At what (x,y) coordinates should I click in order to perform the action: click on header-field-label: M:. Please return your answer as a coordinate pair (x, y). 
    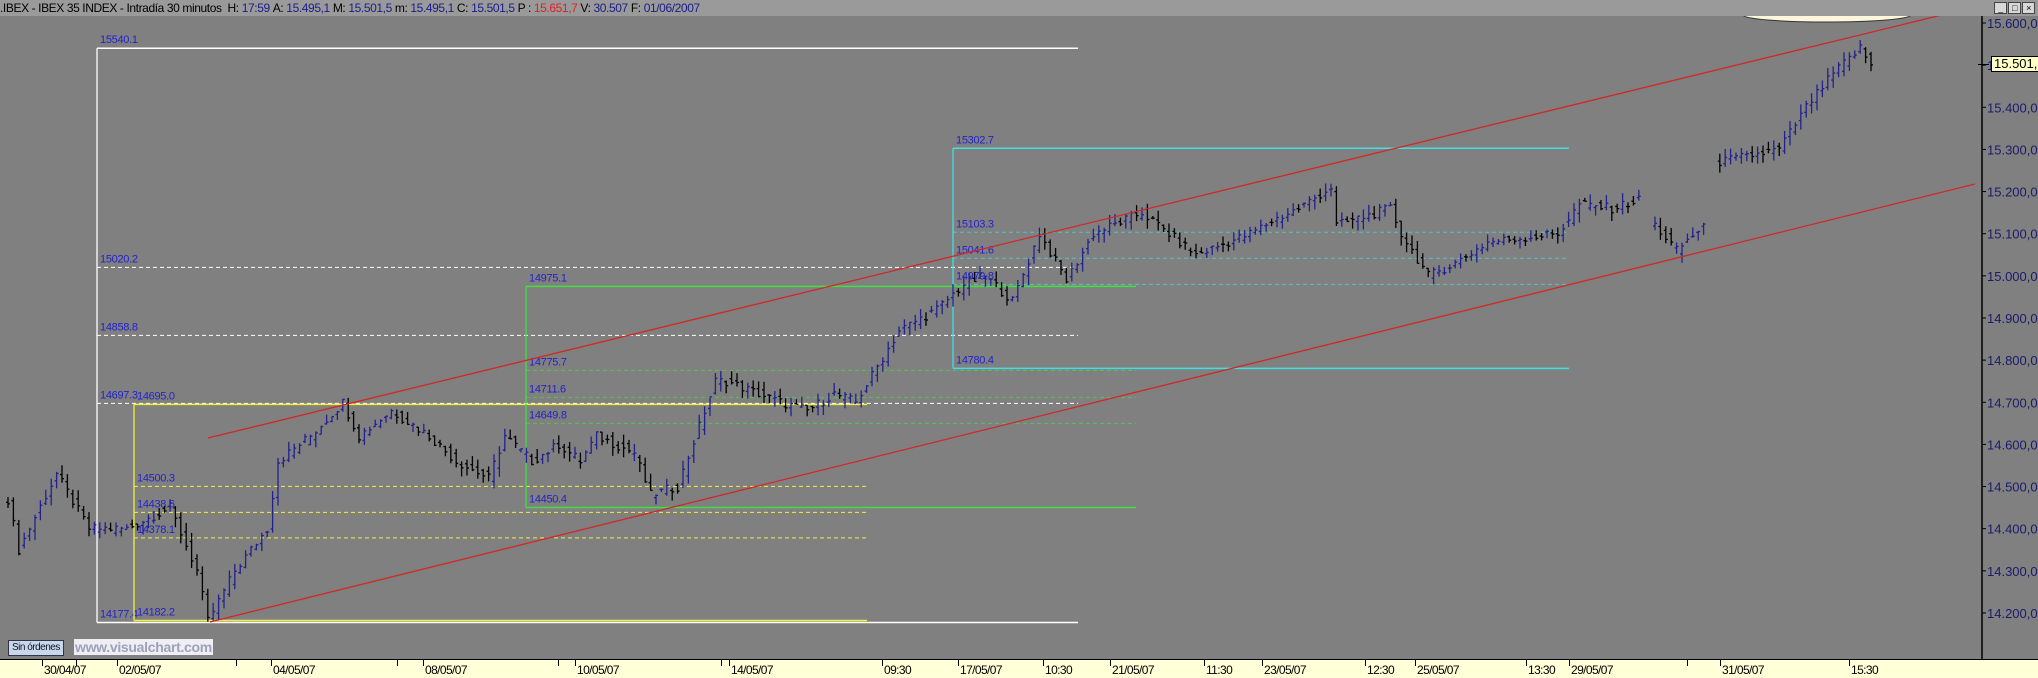
    Looking at the image, I should click on (339, 8).